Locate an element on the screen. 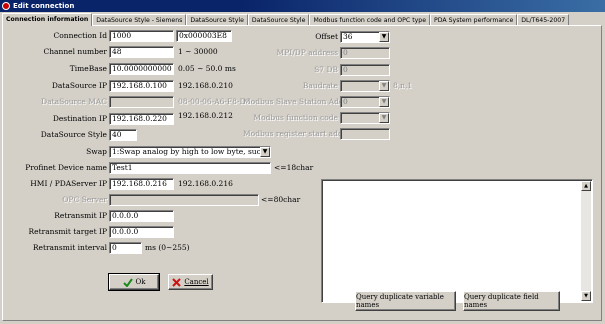 The height and width of the screenshot is (324, 605). vertical-scrollbar: ▲ ▼ is located at coordinates (586, 241).